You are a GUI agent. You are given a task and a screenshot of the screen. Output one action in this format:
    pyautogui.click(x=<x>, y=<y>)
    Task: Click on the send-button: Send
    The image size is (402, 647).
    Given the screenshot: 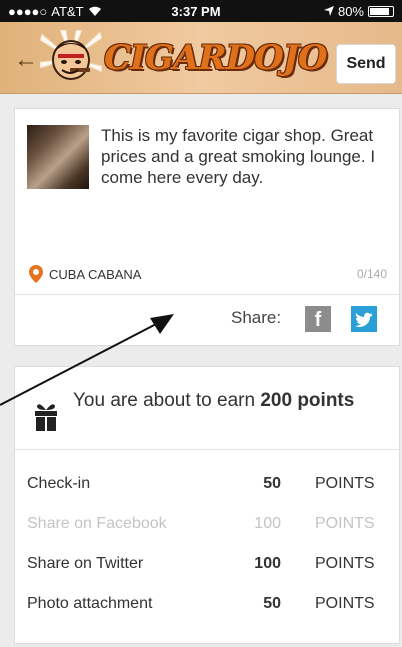 What is the action you would take?
    pyautogui.click(x=366, y=64)
    